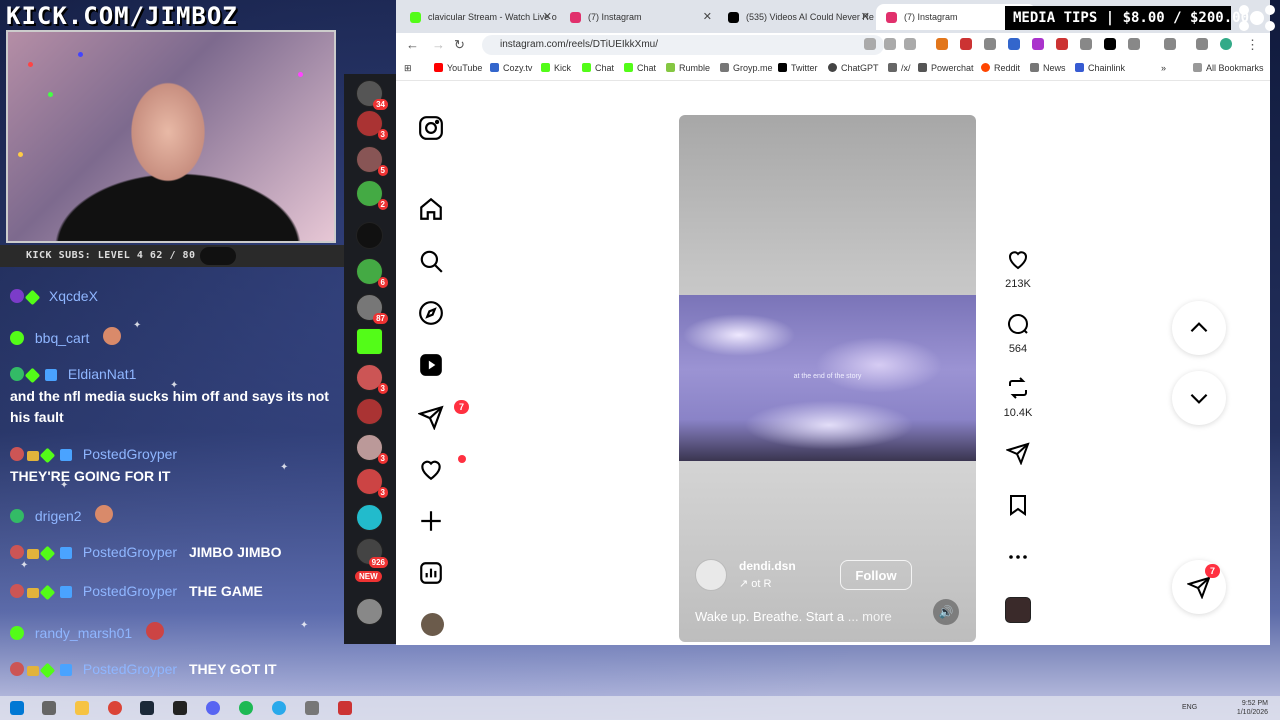  What do you see at coordinates (432, 210) in the screenshot?
I see `home-icon` at bounding box center [432, 210].